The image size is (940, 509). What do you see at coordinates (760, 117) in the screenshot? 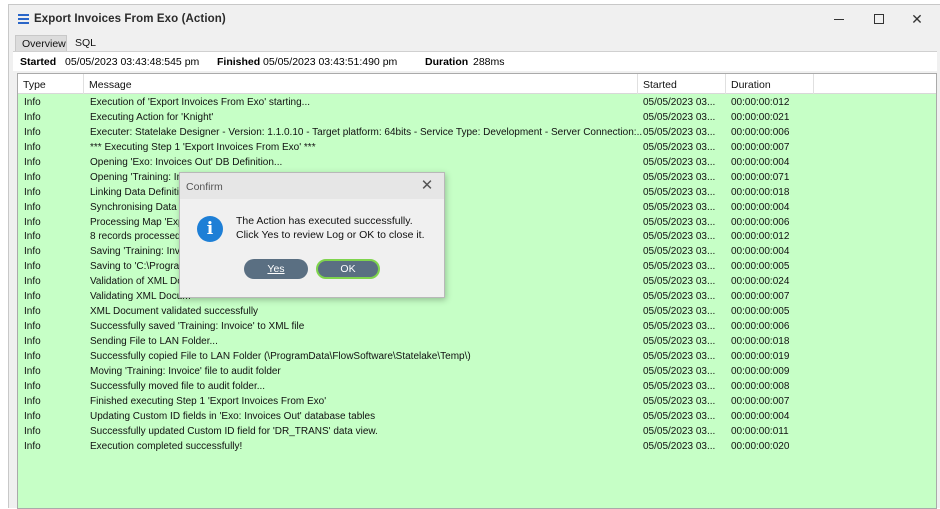
I see `cell-duration: 00:00:00:021` at bounding box center [760, 117].